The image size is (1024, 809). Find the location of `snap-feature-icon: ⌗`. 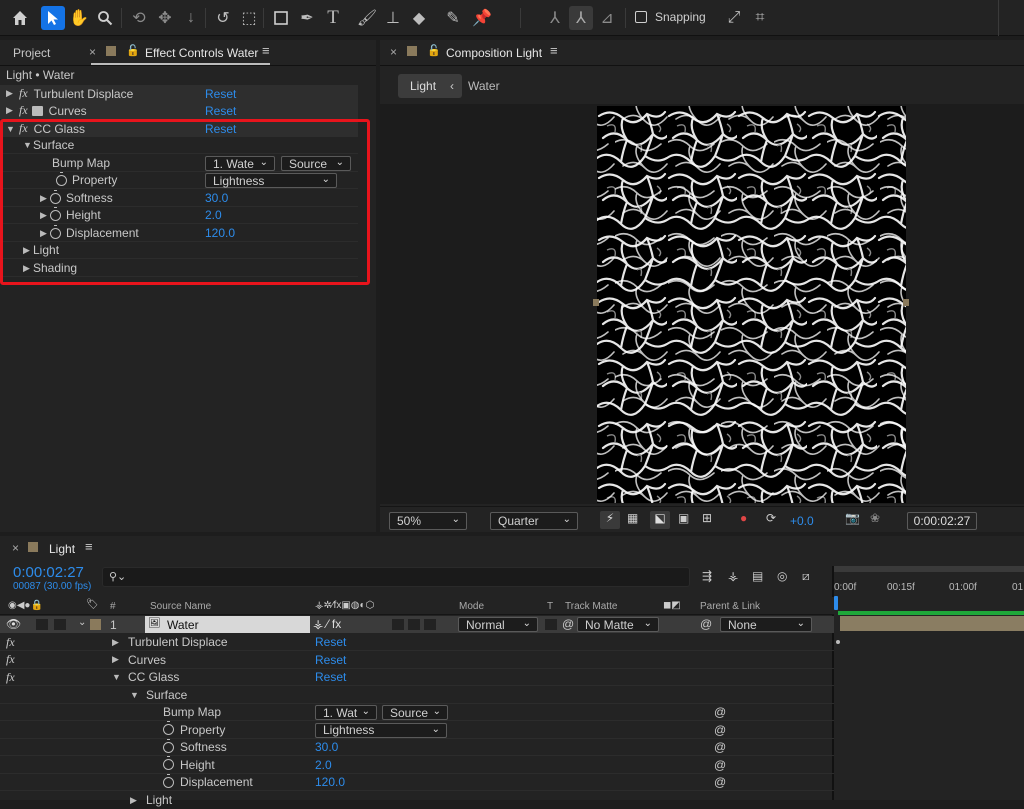

snap-feature-icon: ⌗ is located at coordinates (760, 18).